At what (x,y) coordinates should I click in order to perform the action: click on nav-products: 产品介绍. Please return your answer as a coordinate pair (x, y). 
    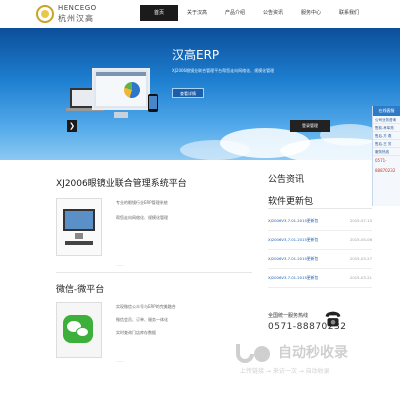
    Looking at the image, I should click on (235, 13).